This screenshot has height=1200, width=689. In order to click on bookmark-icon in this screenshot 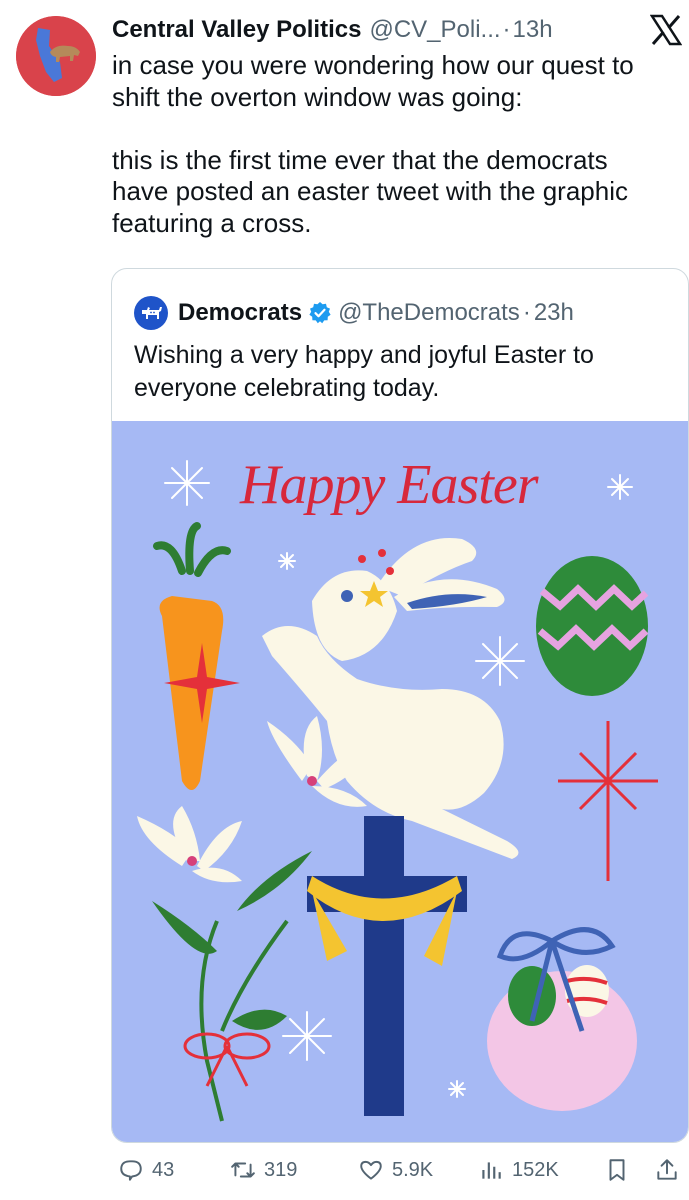, I will do `click(617, 1170)`.